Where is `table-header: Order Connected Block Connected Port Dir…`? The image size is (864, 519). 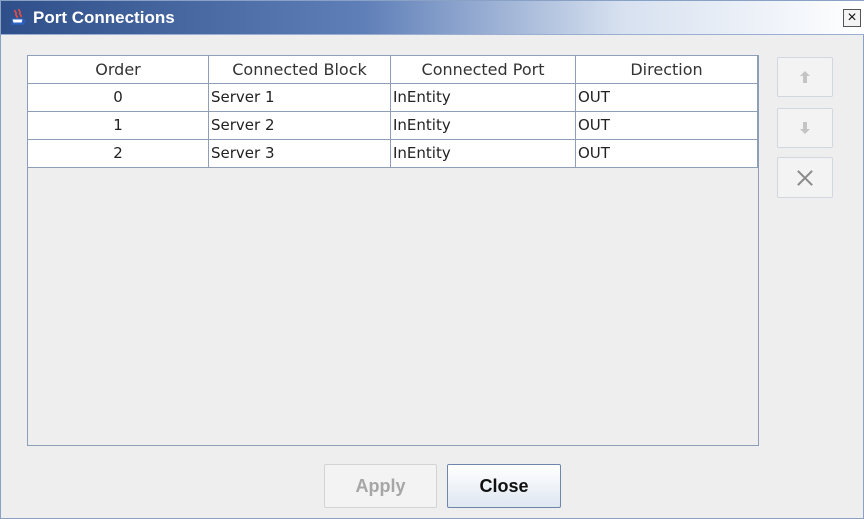 table-header: Order Connected Block Connected Port Dir… is located at coordinates (393, 70).